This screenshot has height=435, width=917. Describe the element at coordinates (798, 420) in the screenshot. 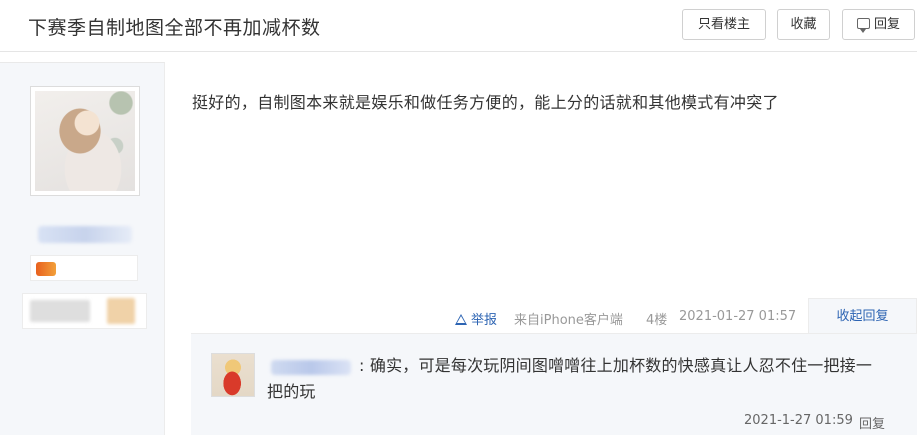

I see `reply-time: 2021-1-27 01:59` at that location.